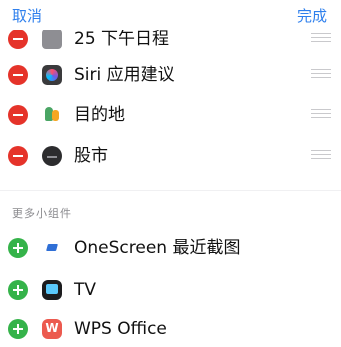  I want to click on top-bar: 取消 完成, so click(170, 15).